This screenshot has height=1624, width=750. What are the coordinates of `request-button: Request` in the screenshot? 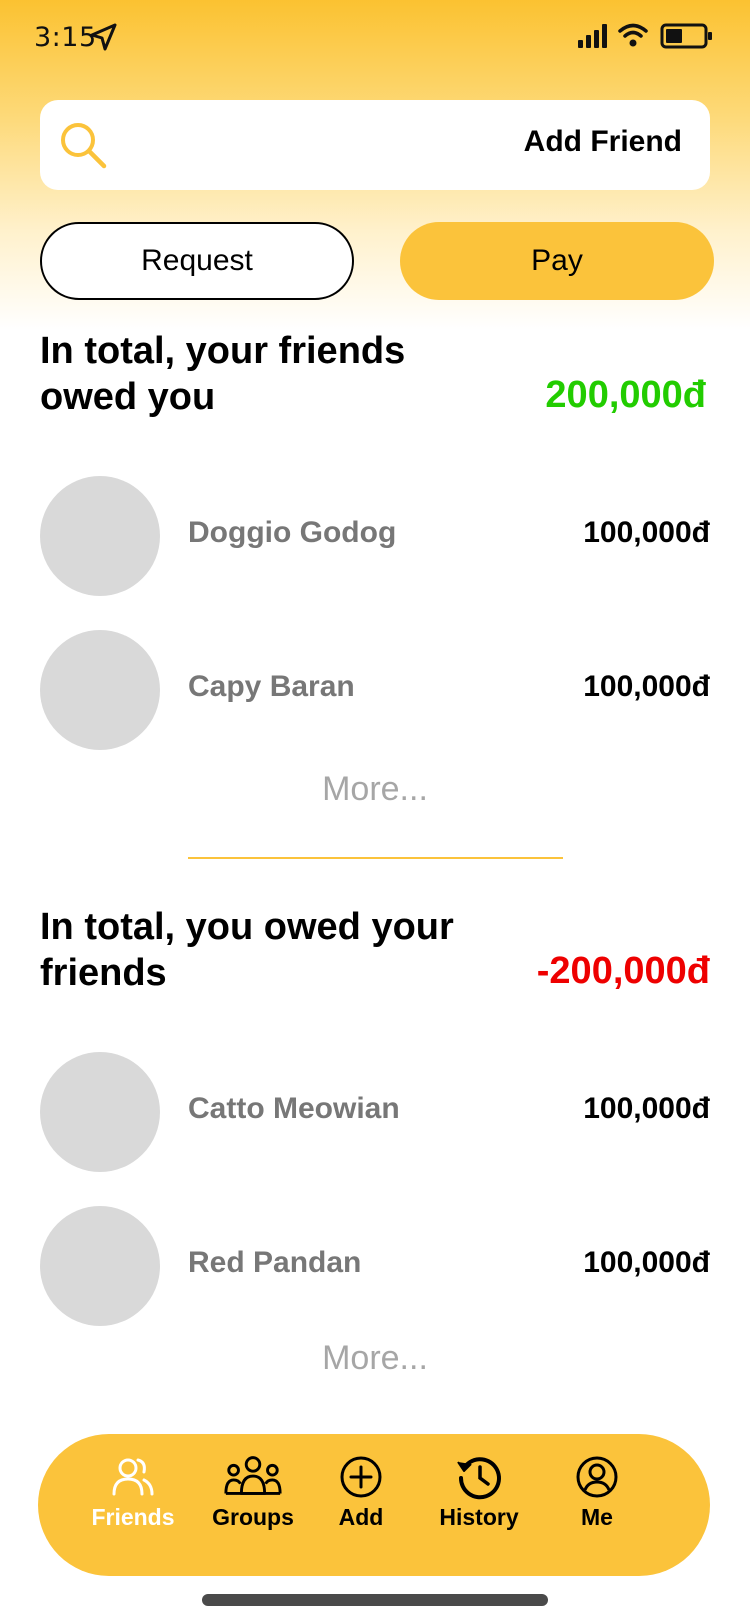 It's located at (197, 261).